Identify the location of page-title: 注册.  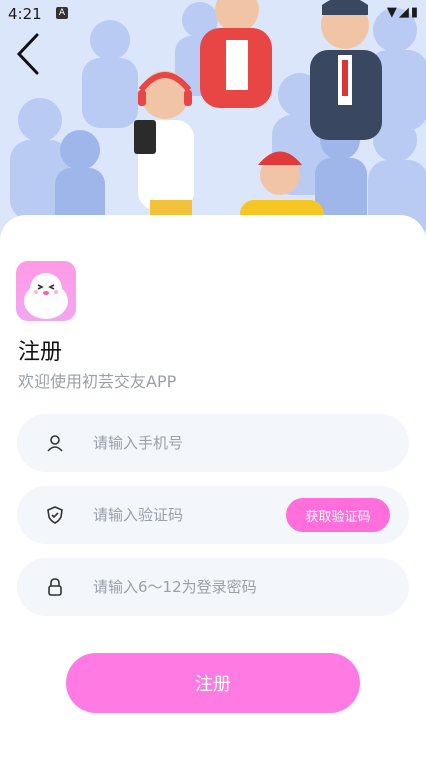
(40, 352).